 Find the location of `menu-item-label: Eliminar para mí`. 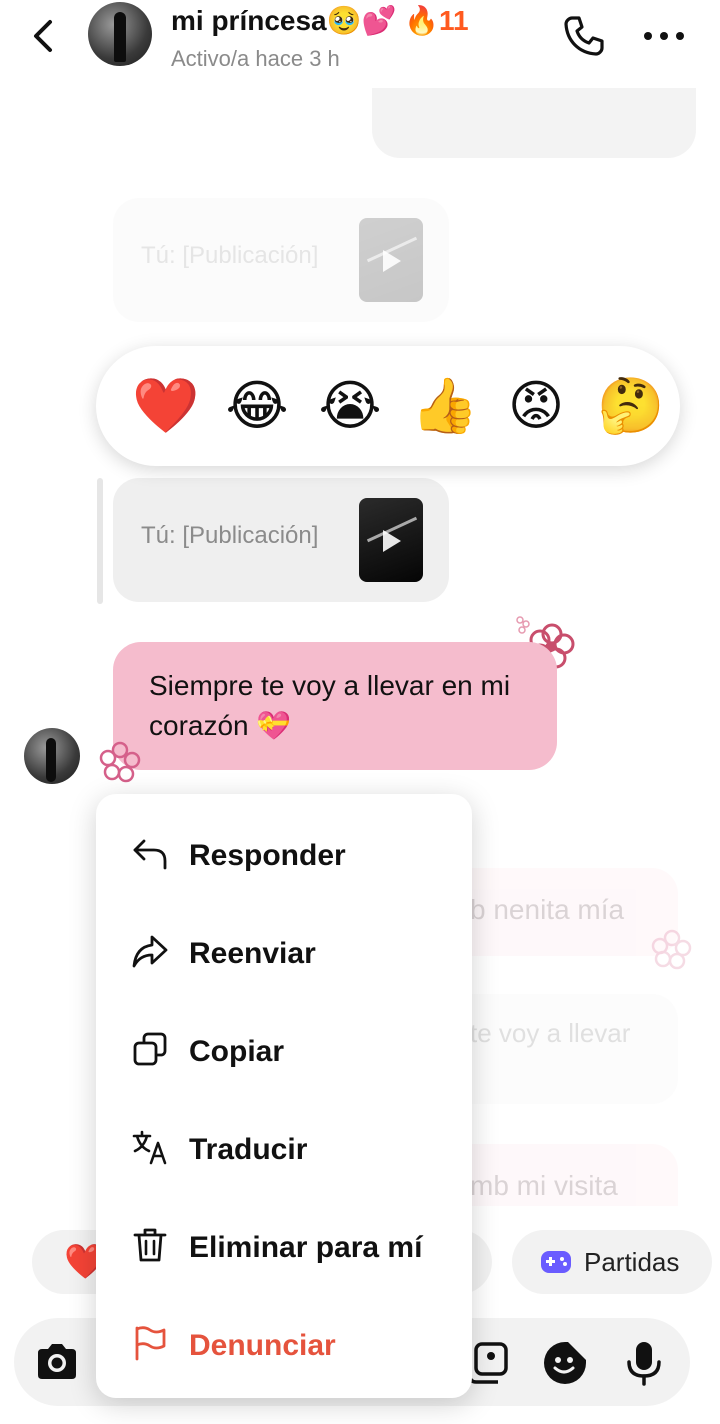

menu-item-label: Eliminar para mí is located at coordinates (306, 1247).